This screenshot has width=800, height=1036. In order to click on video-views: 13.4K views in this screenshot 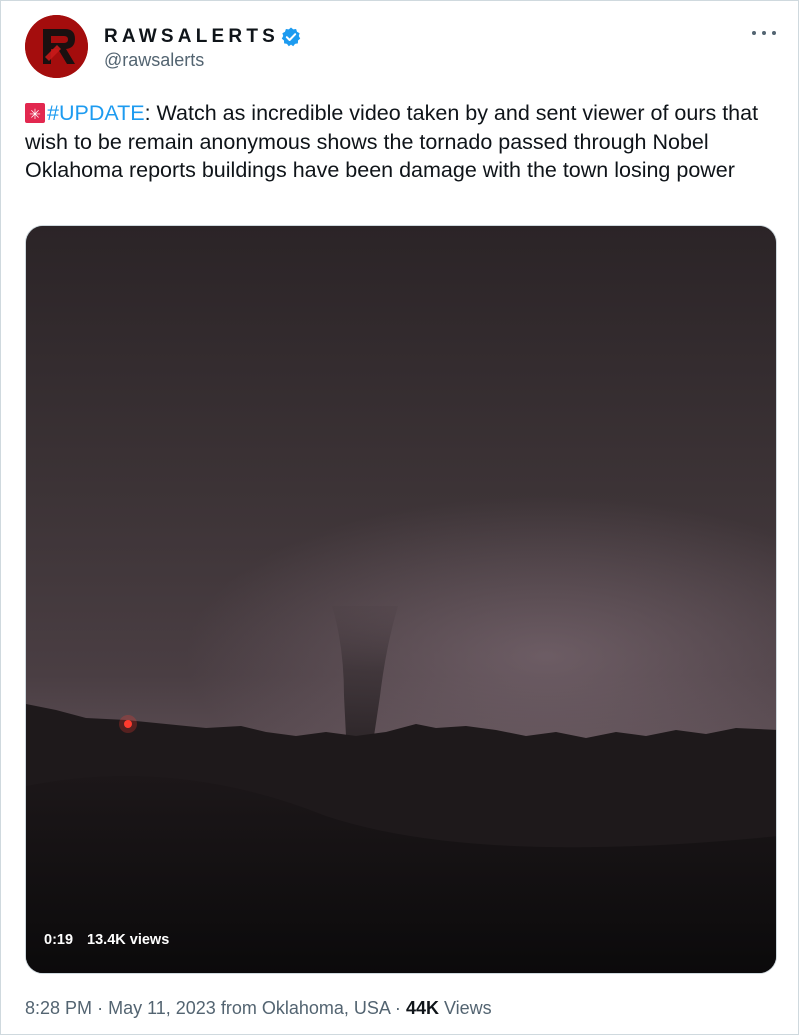, I will do `click(128, 940)`.